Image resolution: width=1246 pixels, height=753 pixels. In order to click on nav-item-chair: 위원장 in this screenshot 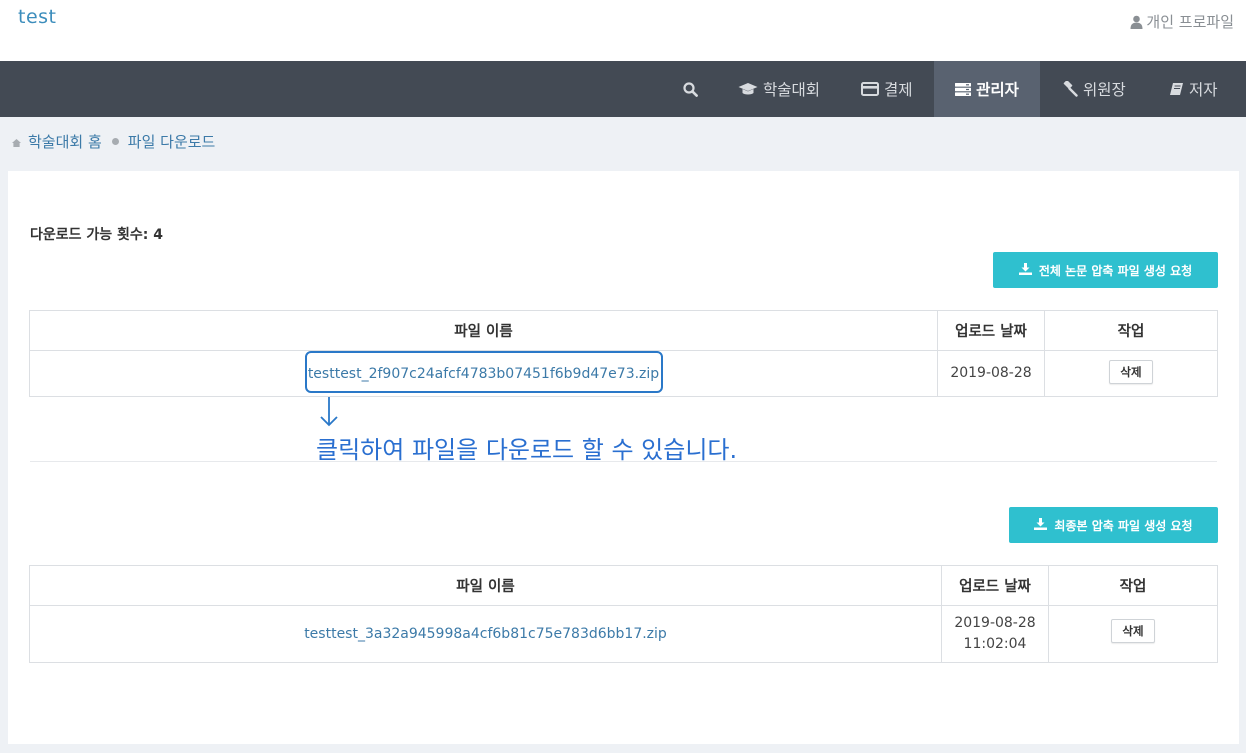, I will do `click(1093, 89)`.